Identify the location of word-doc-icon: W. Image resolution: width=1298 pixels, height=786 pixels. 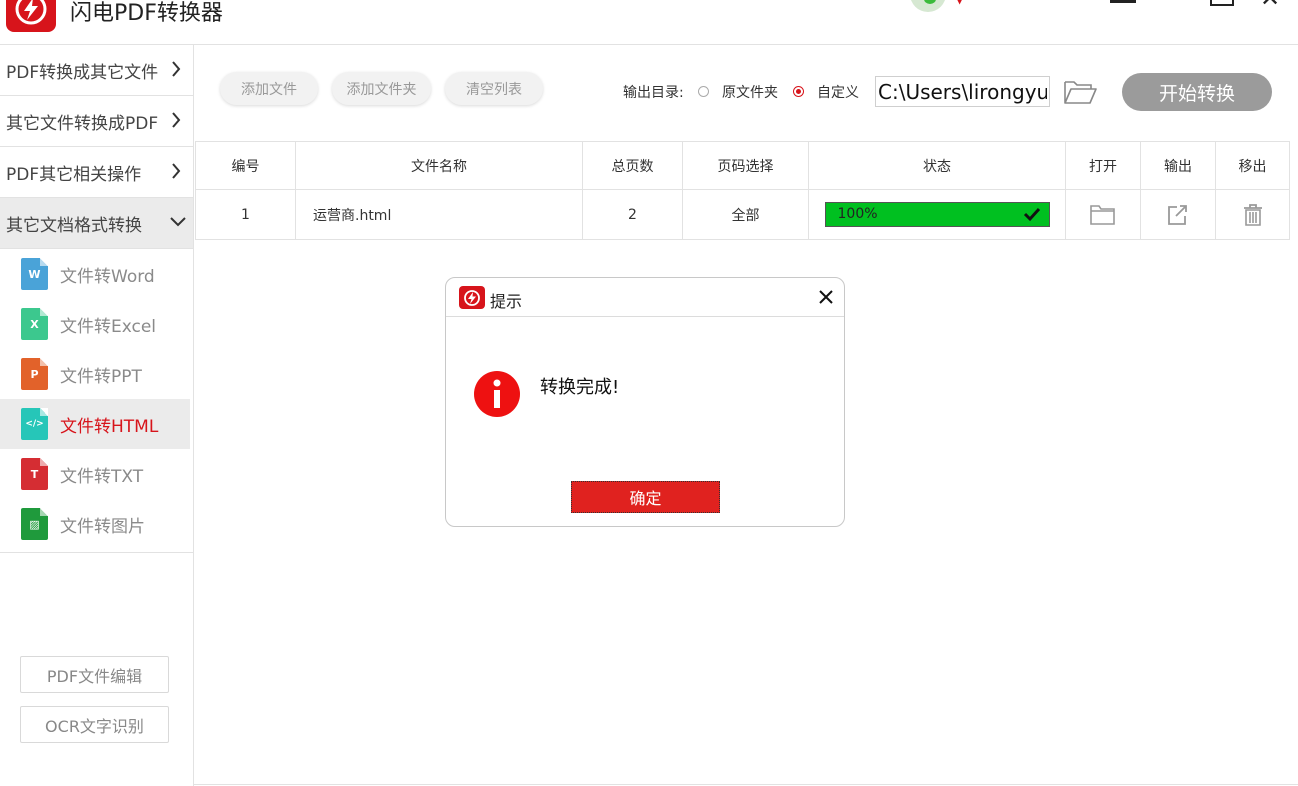
(34, 274).